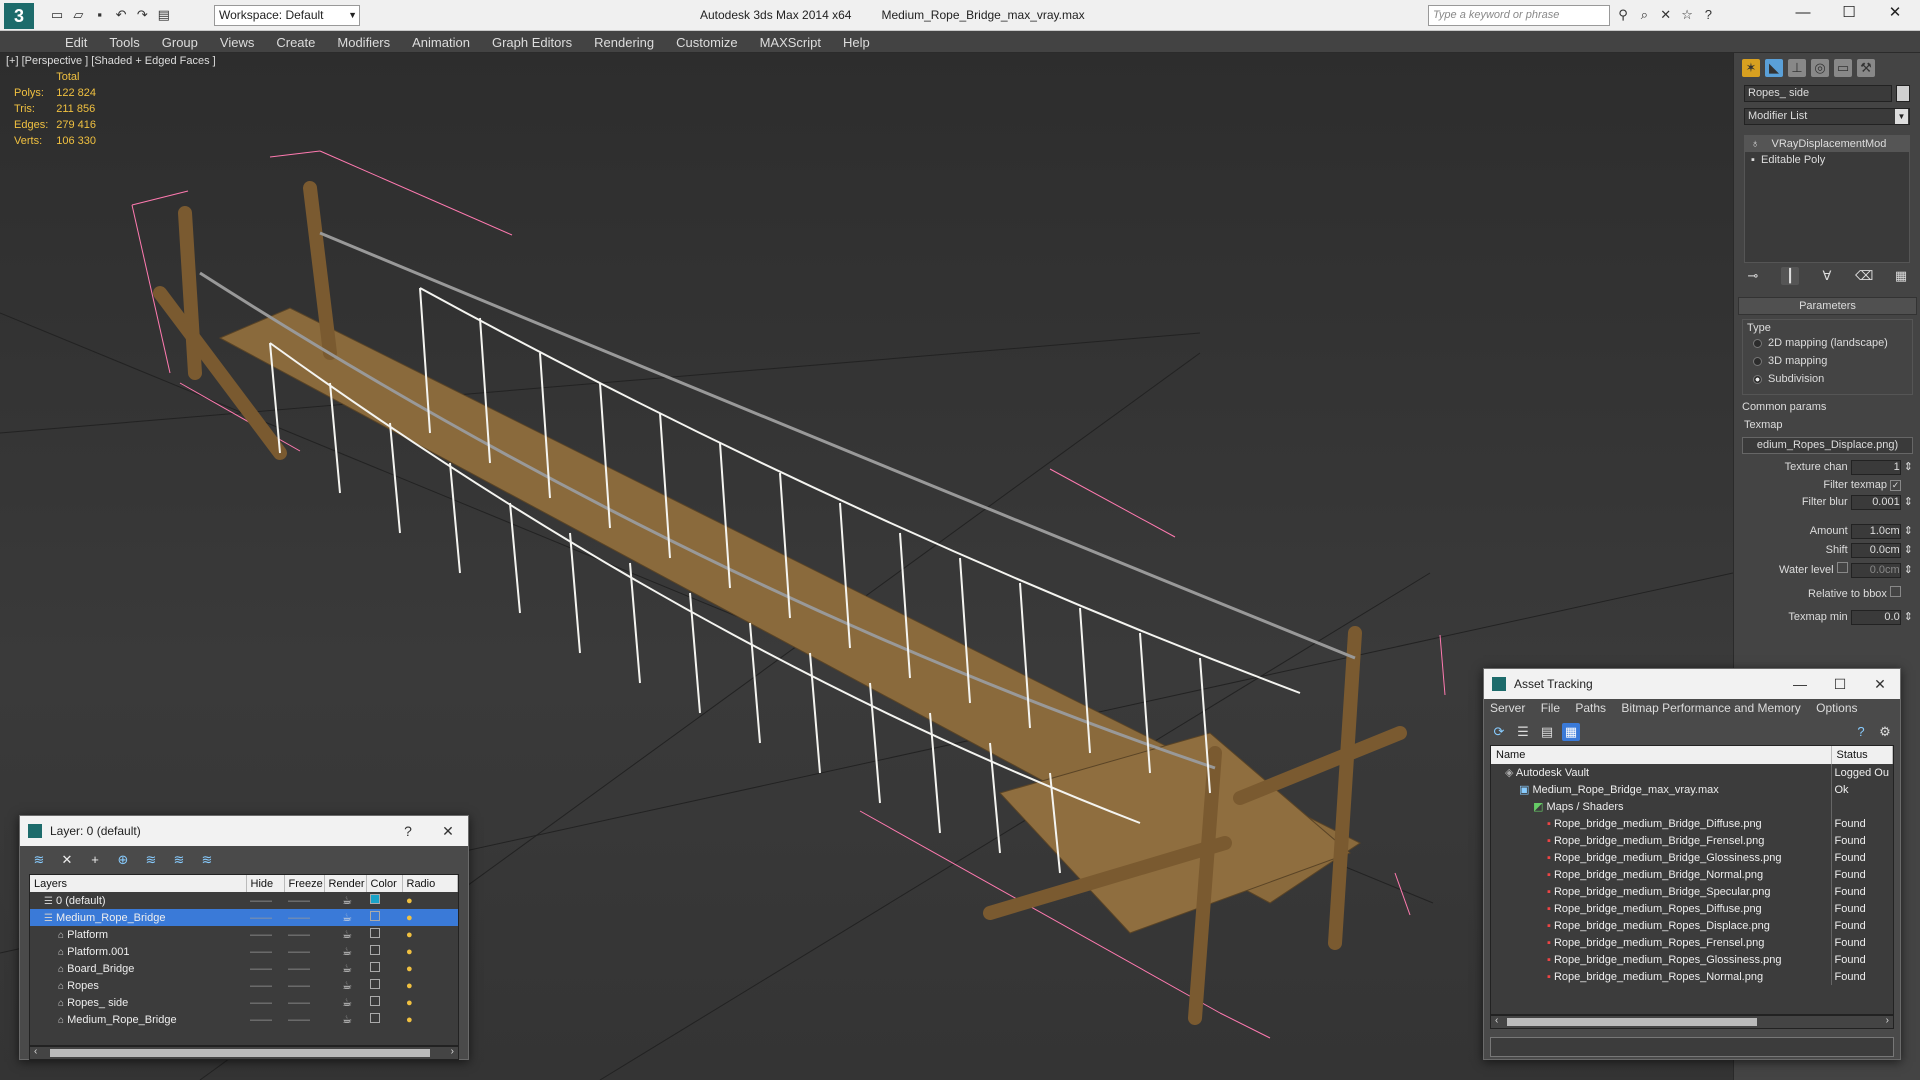  Describe the element at coordinates (67, 860) in the screenshot. I see `delete-layer-icon: ✕` at that location.